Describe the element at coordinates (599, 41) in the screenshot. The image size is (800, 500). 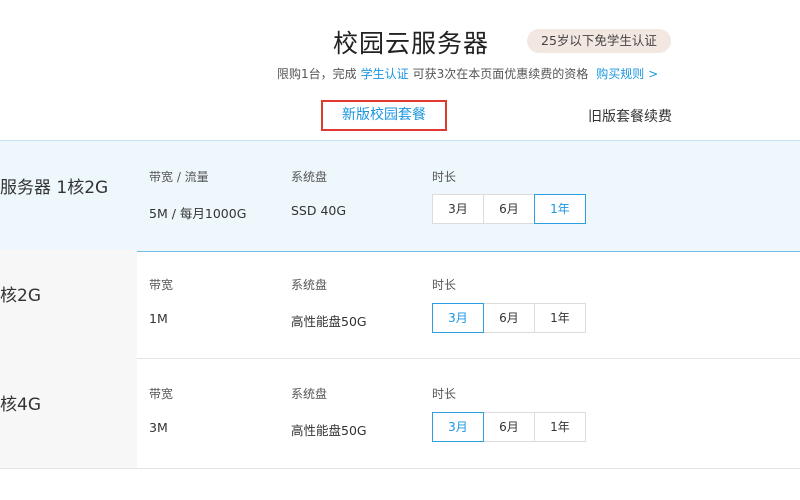
I see `student-badge: 25岁以下免学生认证` at that location.